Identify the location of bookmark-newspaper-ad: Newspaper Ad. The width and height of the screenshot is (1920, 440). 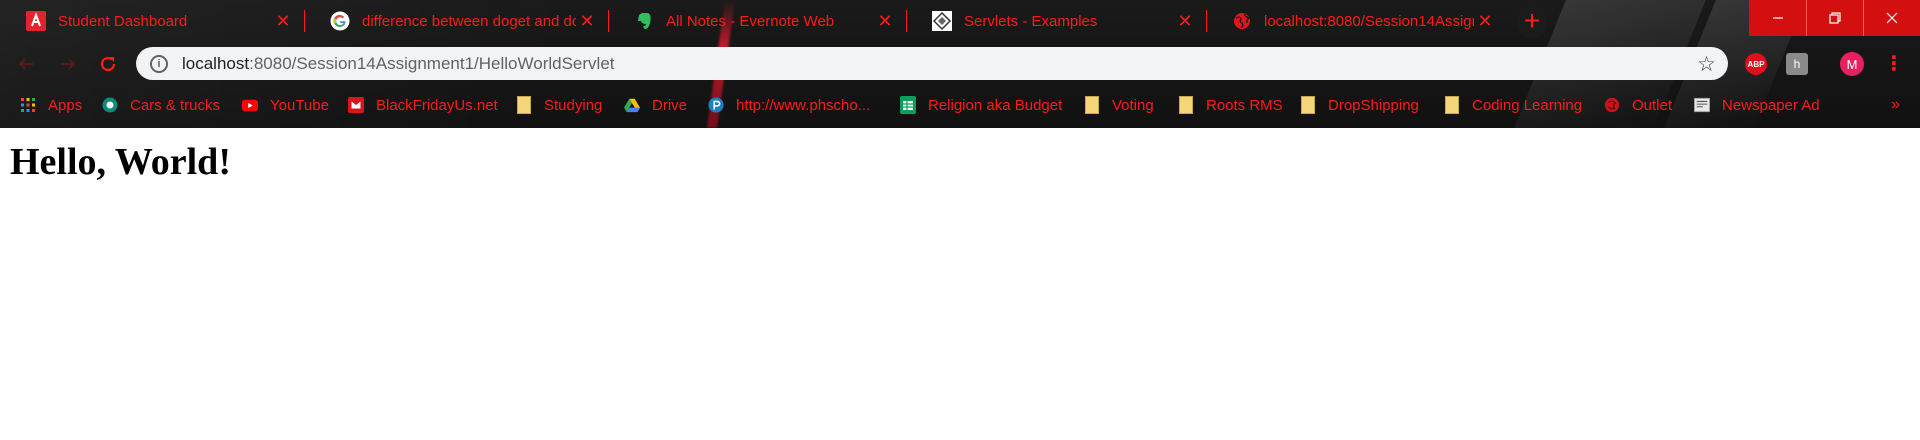
(1757, 105).